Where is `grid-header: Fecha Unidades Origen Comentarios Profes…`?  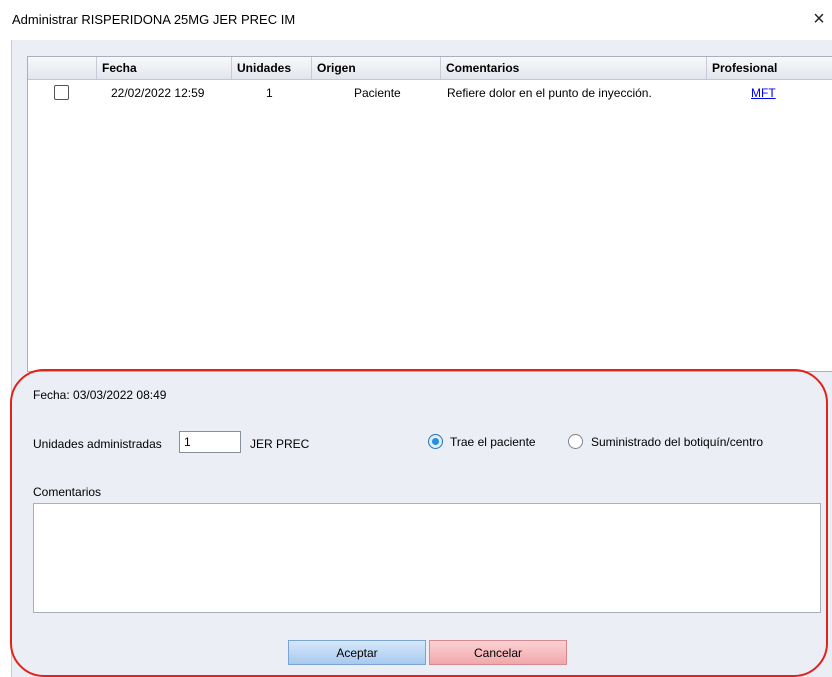 grid-header: Fecha Unidades Origen Comentarios Profes… is located at coordinates (430, 68).